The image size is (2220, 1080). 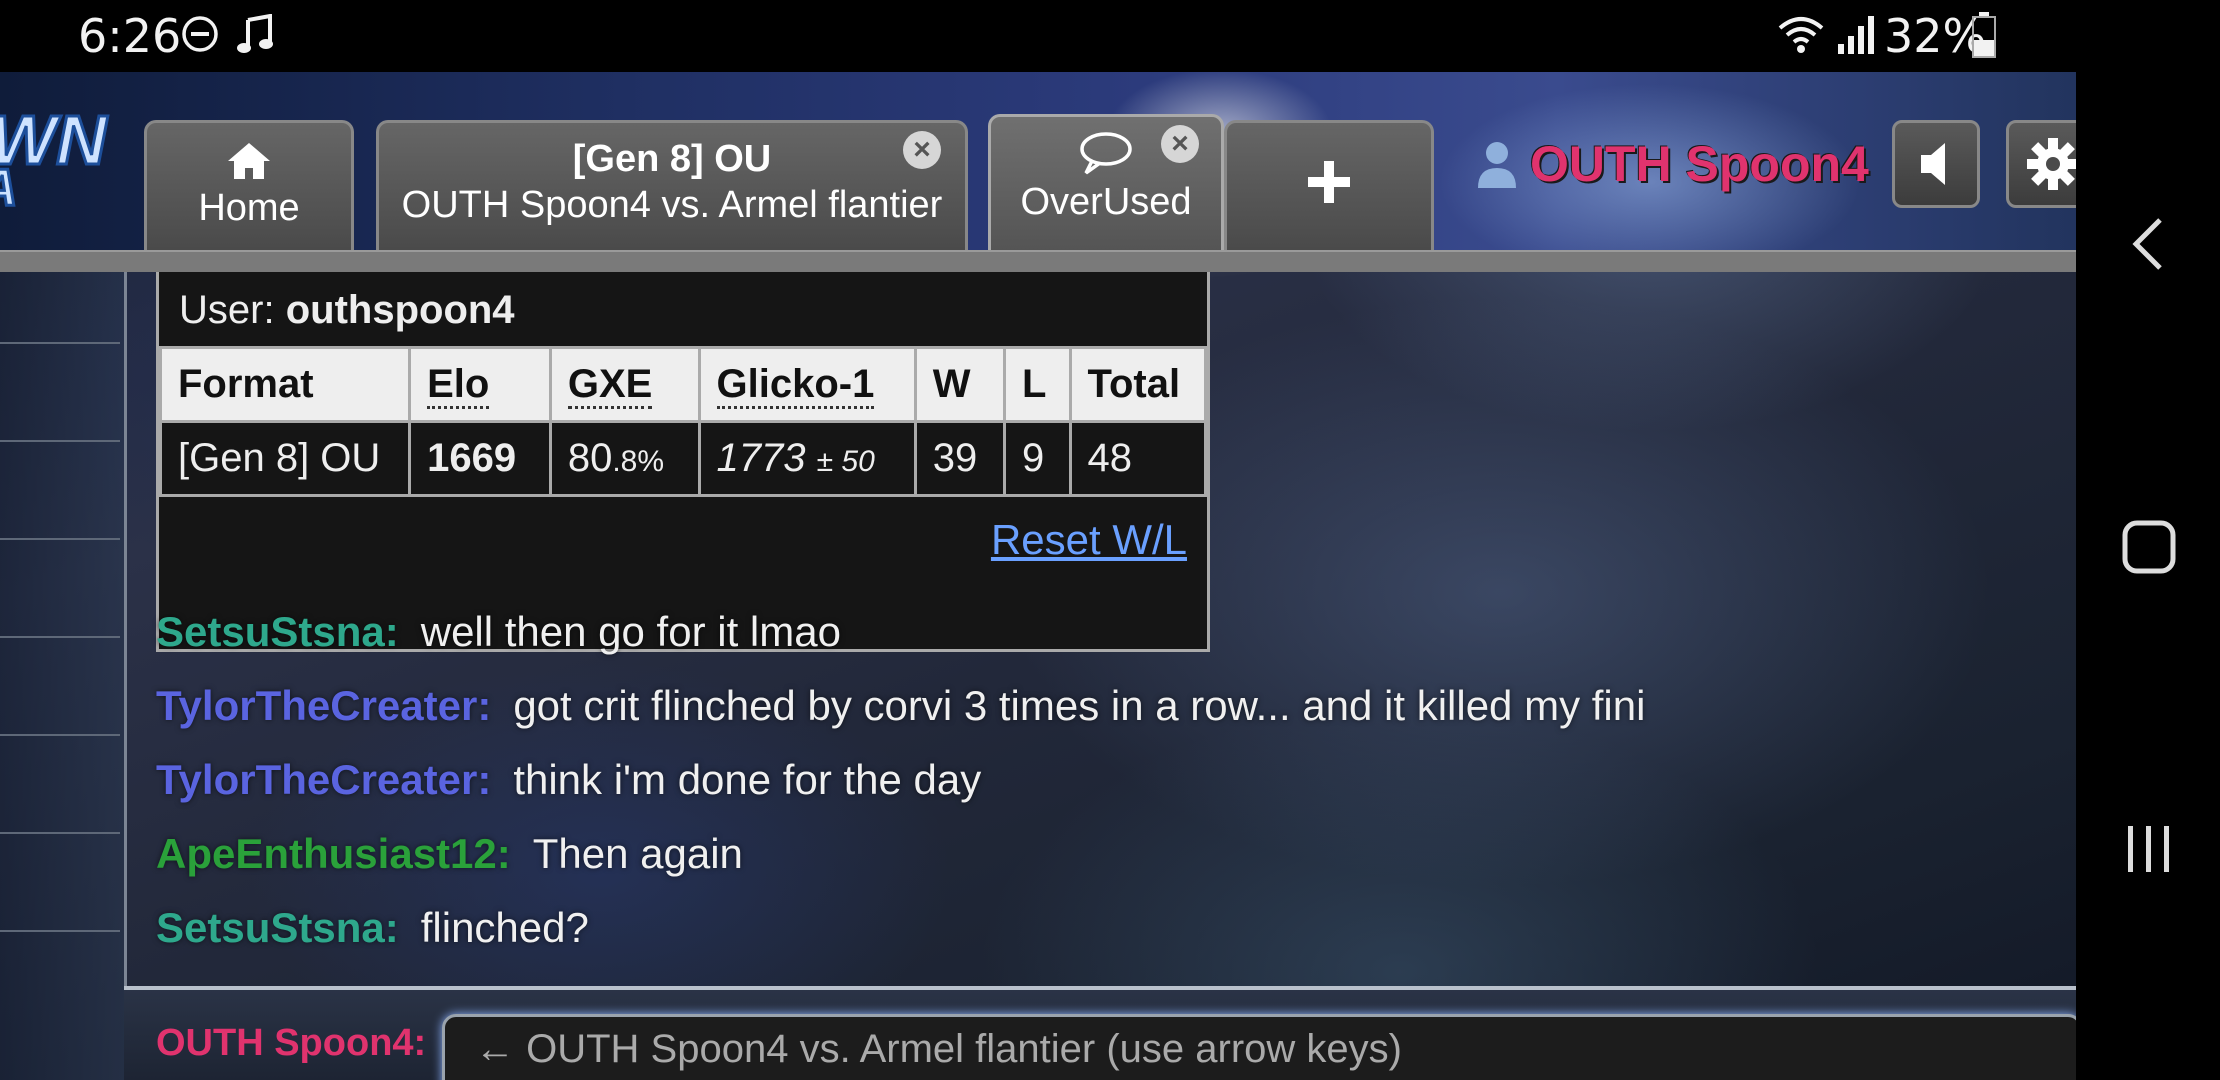 I want to click on username: OUTH Spoon4, so click(x=1699, y=164).